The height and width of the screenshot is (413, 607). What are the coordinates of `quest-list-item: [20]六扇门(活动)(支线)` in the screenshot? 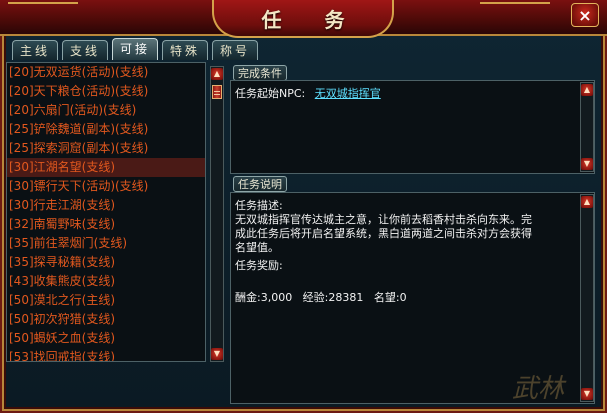 It's located at (106, 110).